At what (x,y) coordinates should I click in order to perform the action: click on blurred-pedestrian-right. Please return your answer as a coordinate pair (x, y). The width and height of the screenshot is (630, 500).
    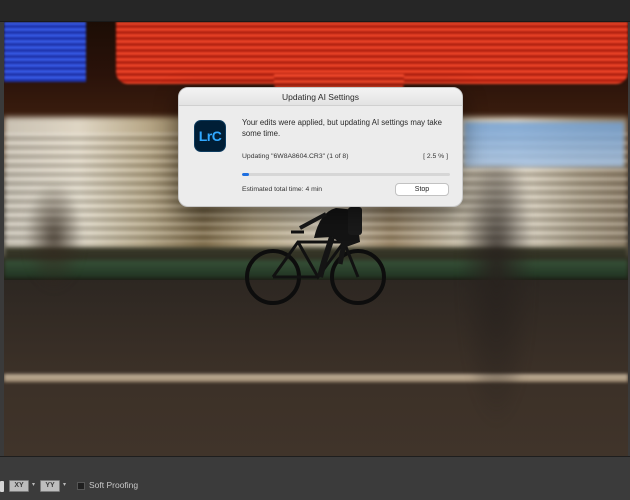
    Looking at the image, I should click on (496, 297).